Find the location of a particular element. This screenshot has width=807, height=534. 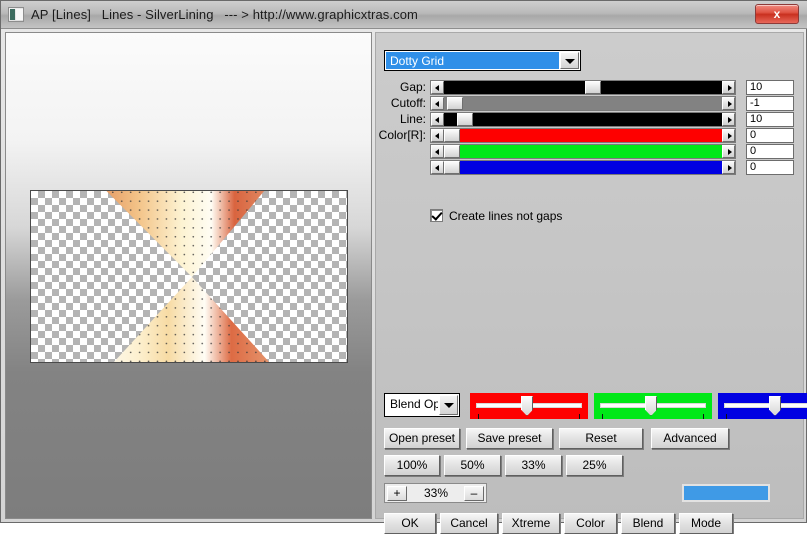

blend-options-value: Blend Opti is located at coordinates (412, 405).